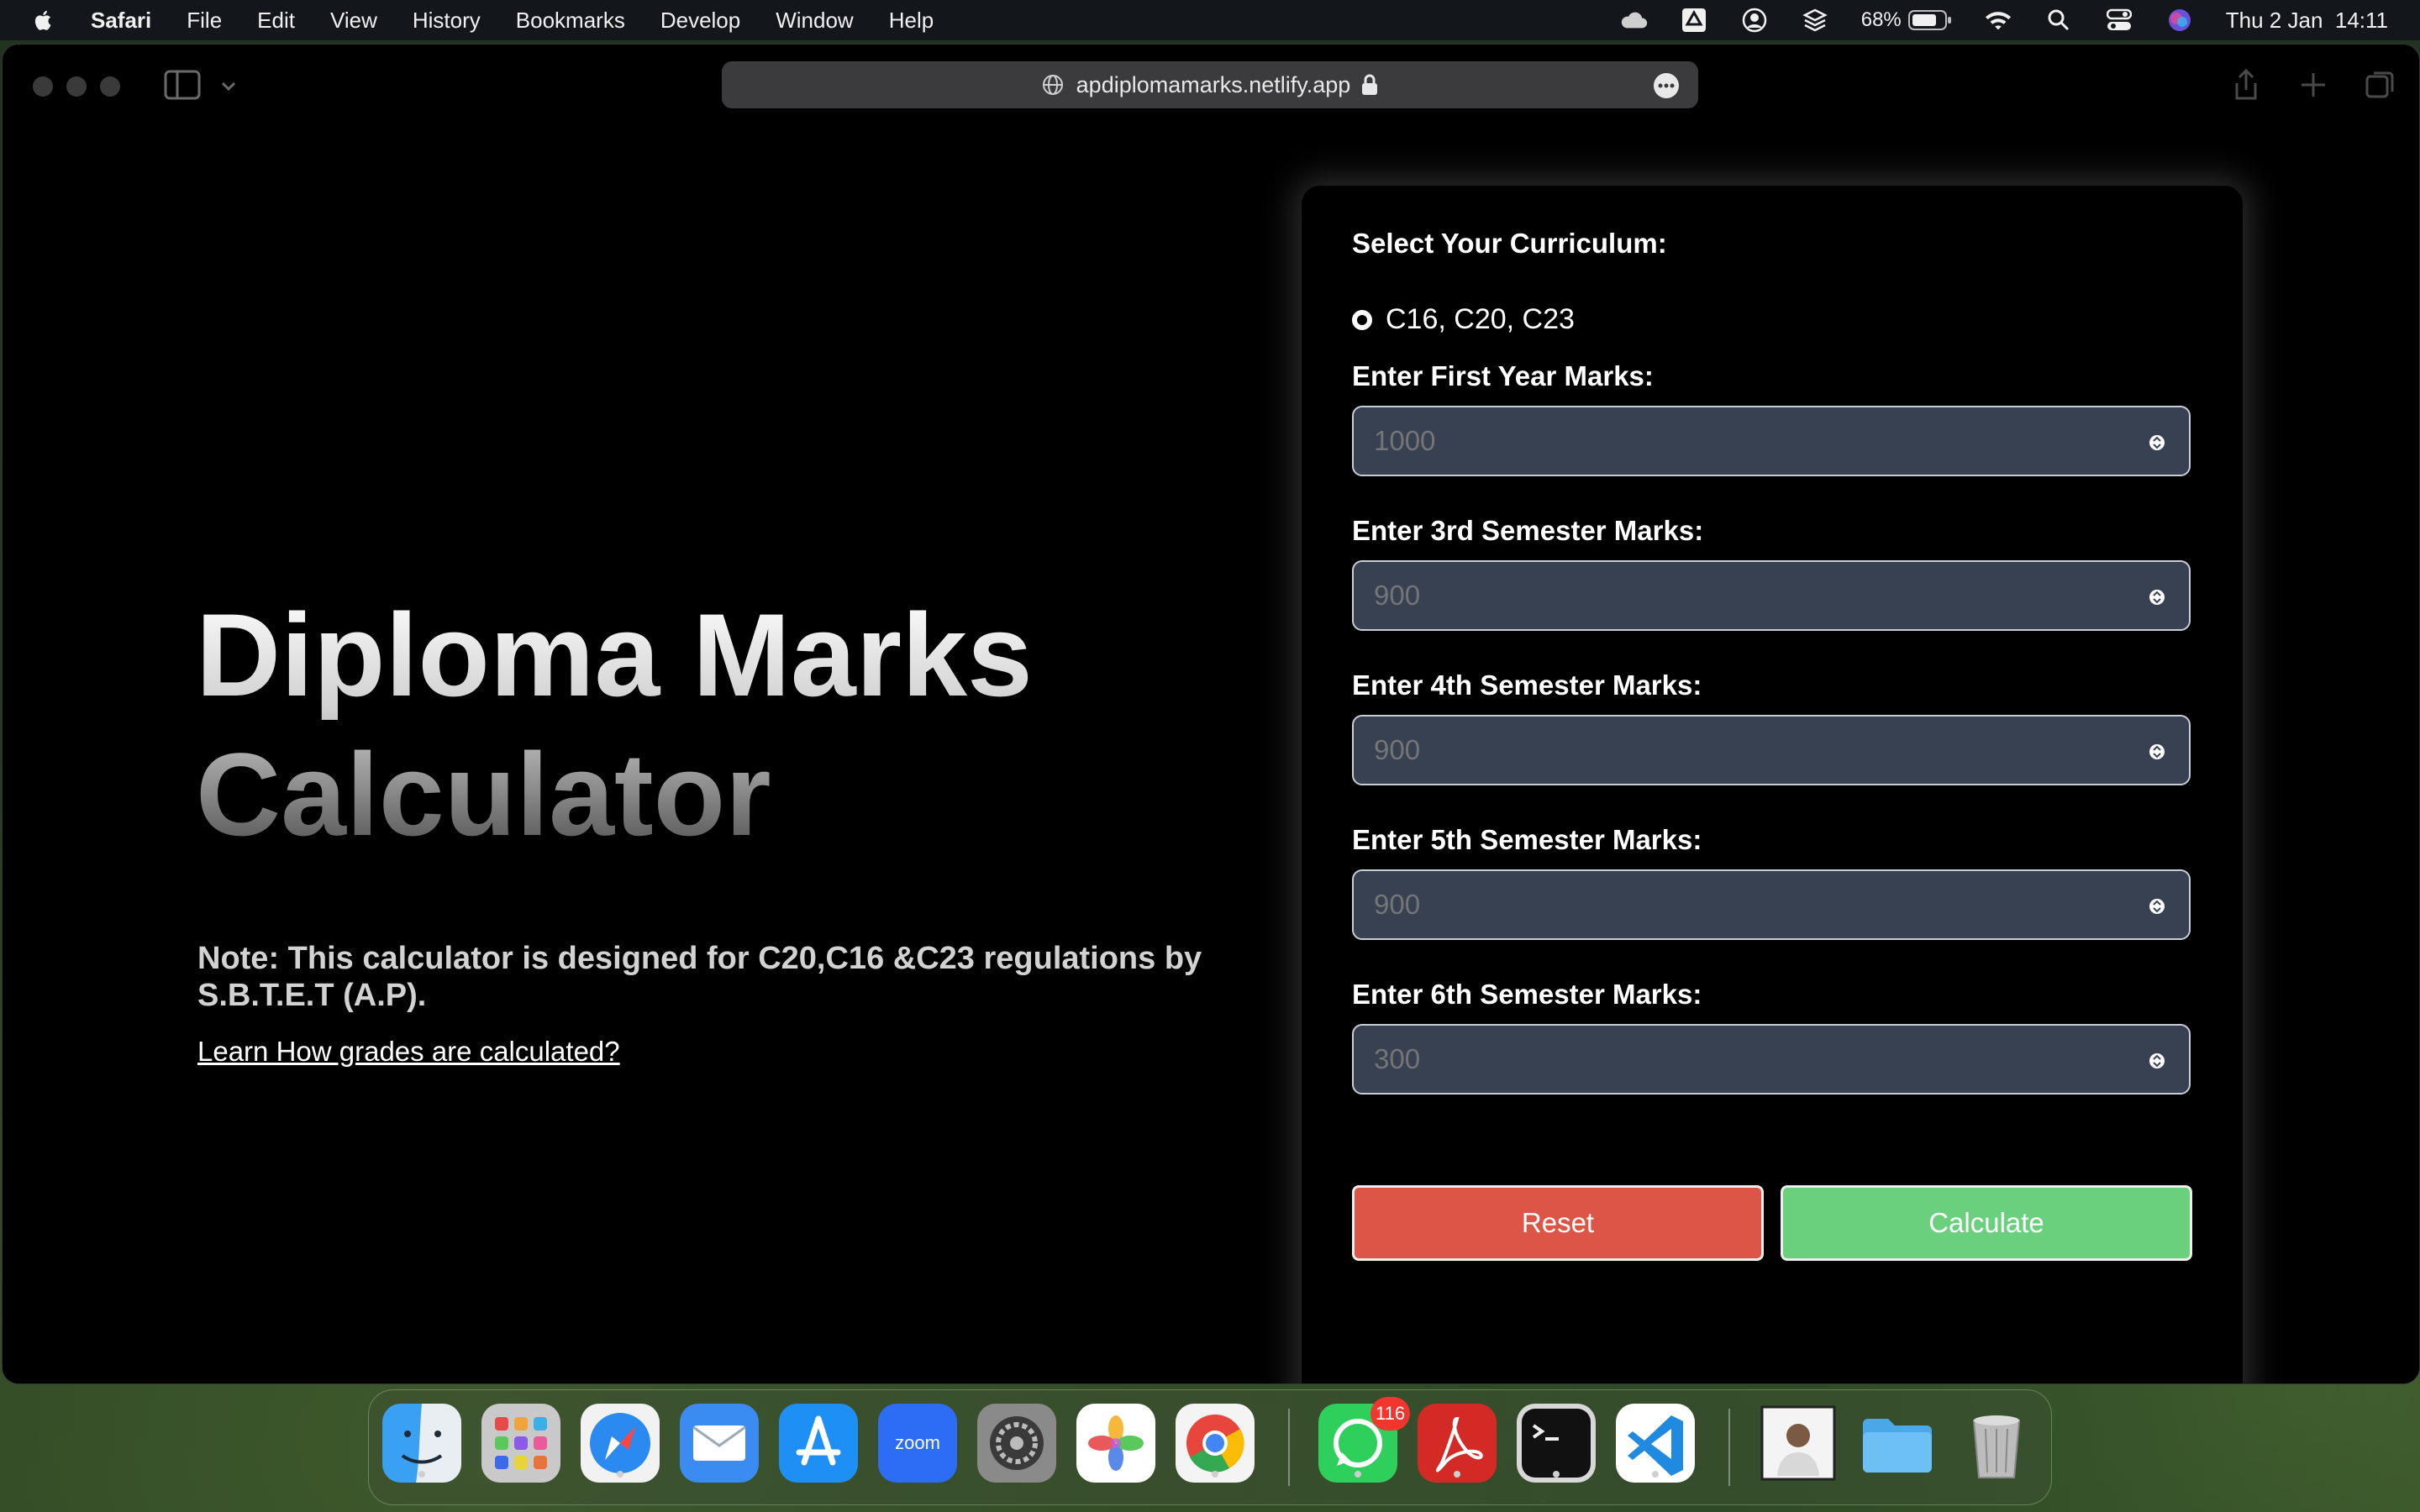 This screenshot has width=2420, height=1512. I want to click on tab-overview-icon, so click(2381, 85).